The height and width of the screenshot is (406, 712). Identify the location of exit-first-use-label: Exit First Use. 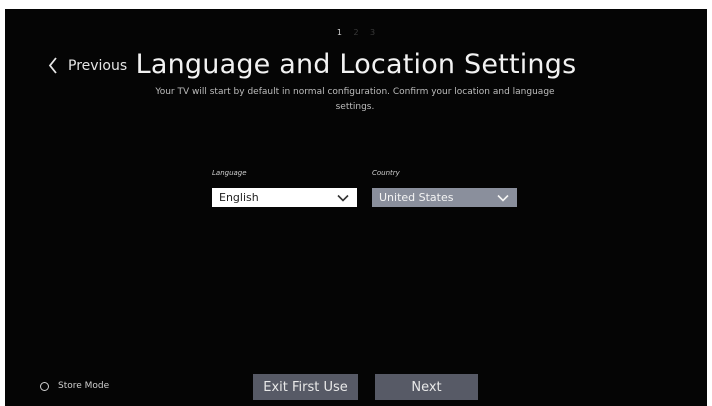
(305, 387).